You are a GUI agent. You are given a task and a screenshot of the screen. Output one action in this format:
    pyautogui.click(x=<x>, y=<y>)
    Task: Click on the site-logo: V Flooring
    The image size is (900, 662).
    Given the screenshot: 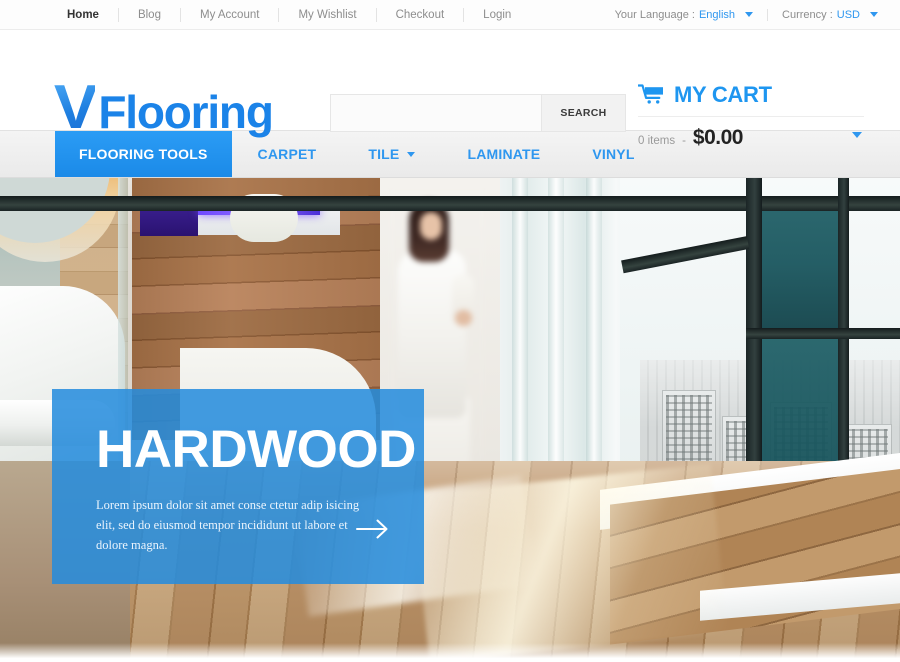 What is the action you would take?
    pyautogui.click(x=163, y=107)
    